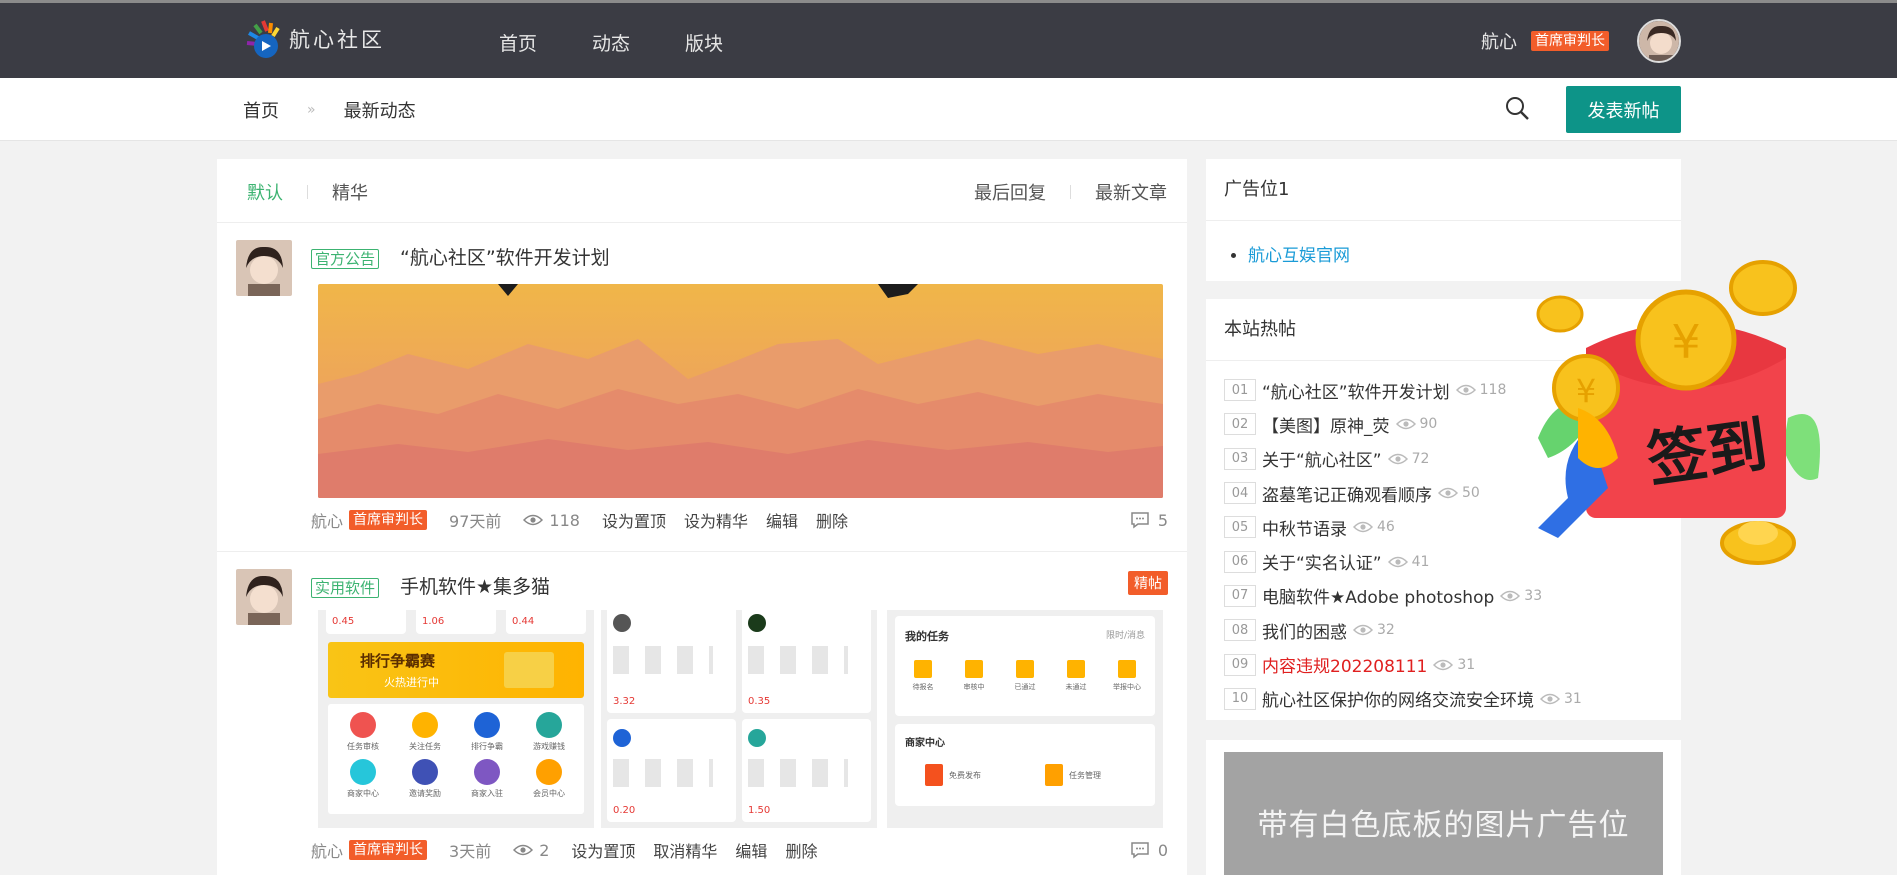 The height and width of the screenshot is (875, 1897). What do you see at coordinates (363, 746) in the screenshot?
I see `feature-label: 任务审核` at bounding box center [363, 746].